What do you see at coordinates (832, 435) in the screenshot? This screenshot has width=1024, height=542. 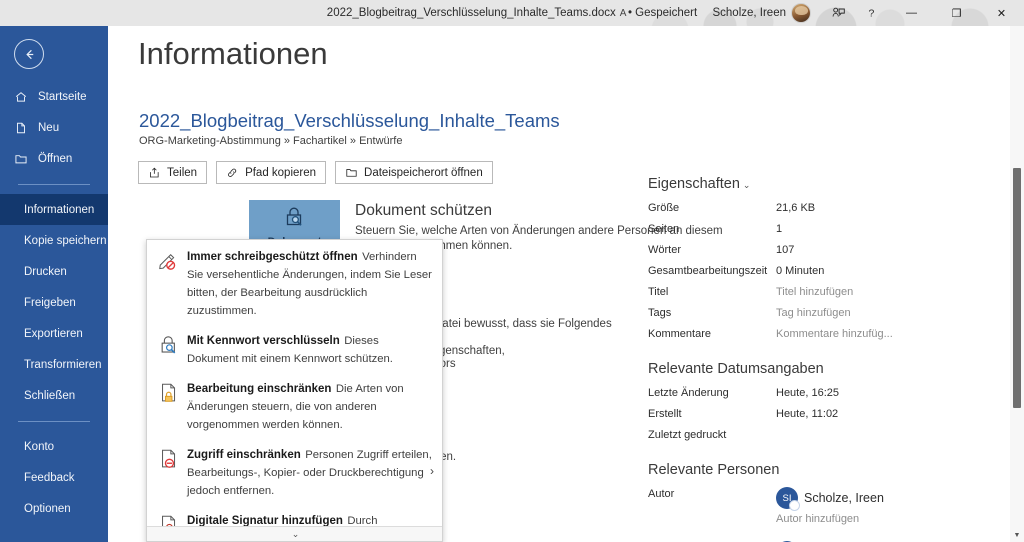 I see `date-row: Zuletzt gedruckt` at bounding box center [832, 435].